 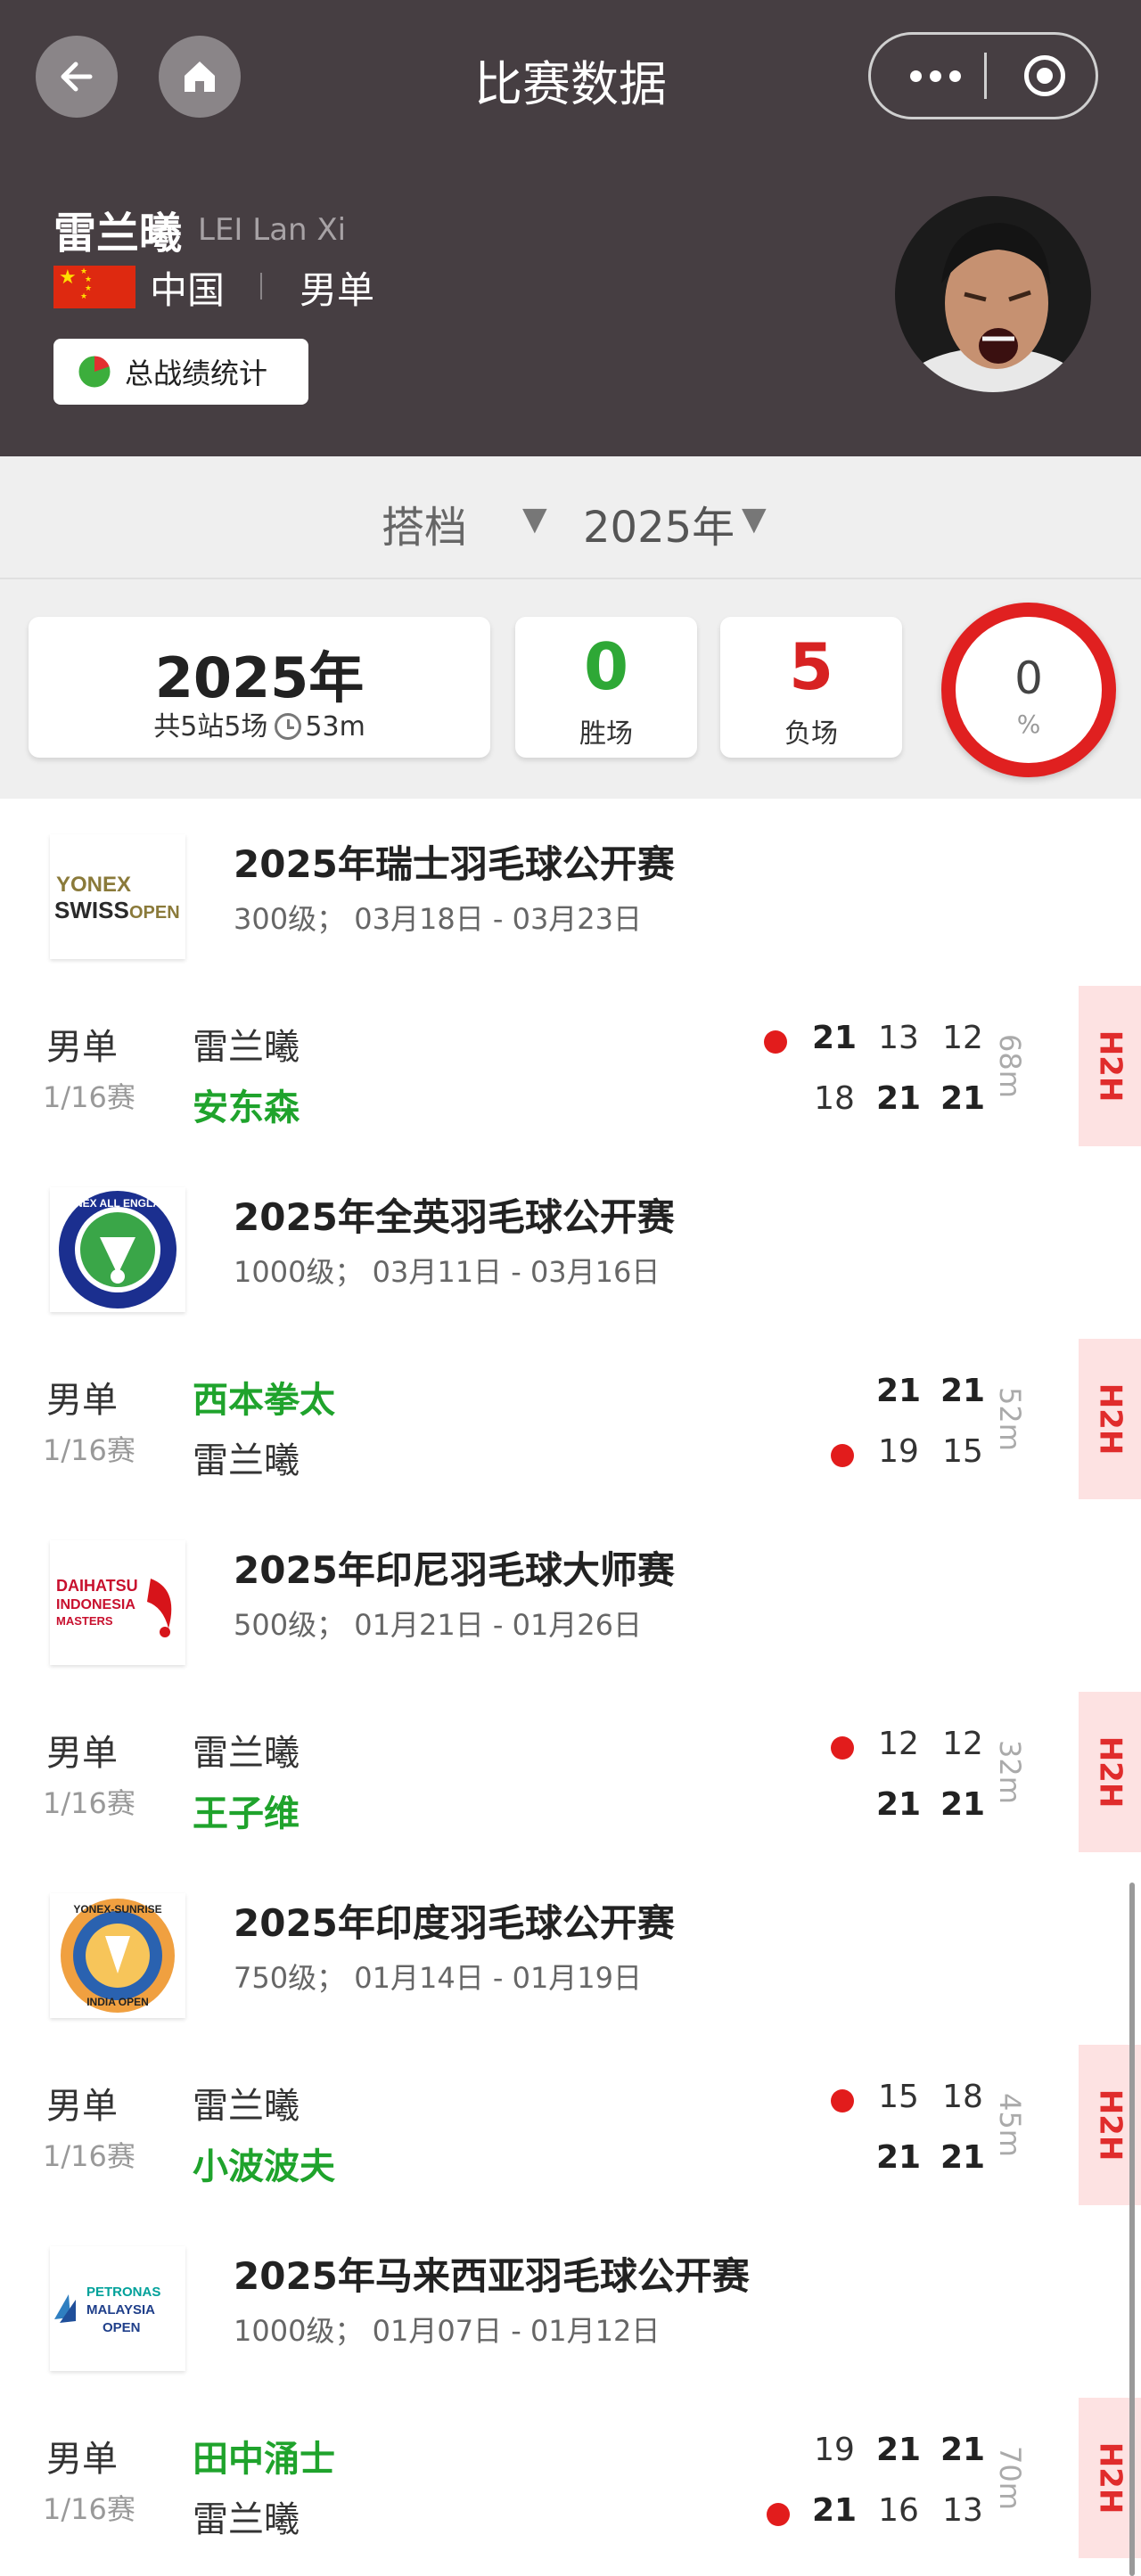 I want to click on summary-subline: 共5站5场 53m, so click(x=259, y=723).